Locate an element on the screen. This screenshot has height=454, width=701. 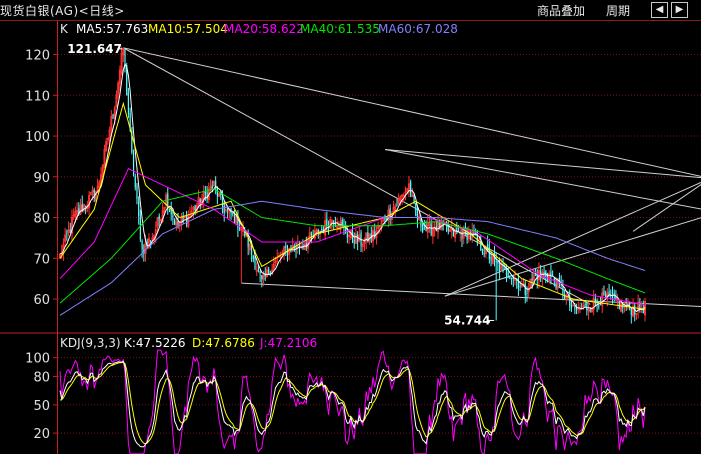
y-tick-label: 120 is located at coordinates (37, 56).